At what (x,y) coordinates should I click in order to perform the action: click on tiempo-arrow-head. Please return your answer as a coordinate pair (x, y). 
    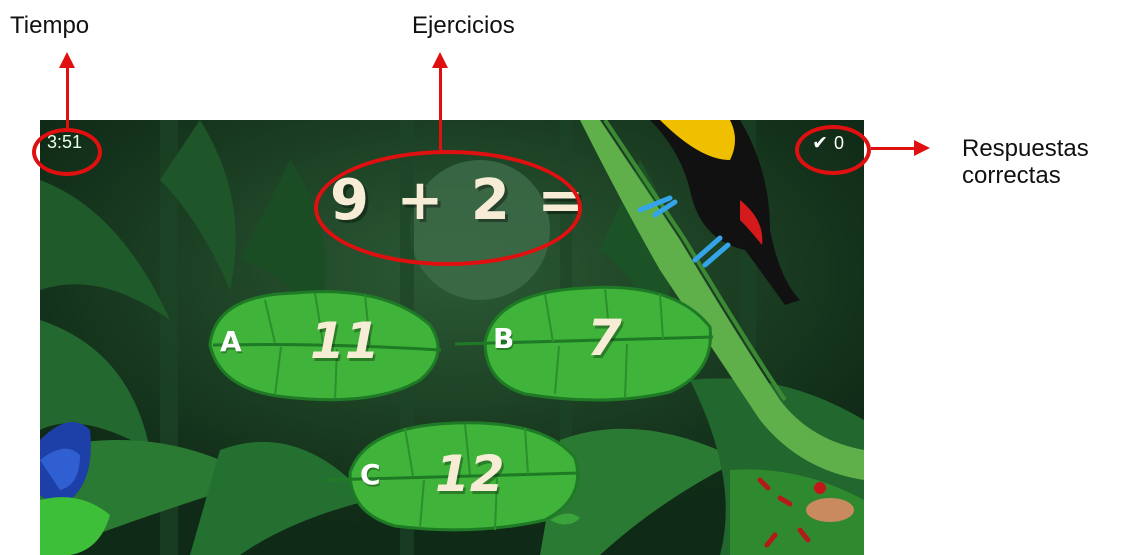
    Looking at the image, I should click on (67, 60).